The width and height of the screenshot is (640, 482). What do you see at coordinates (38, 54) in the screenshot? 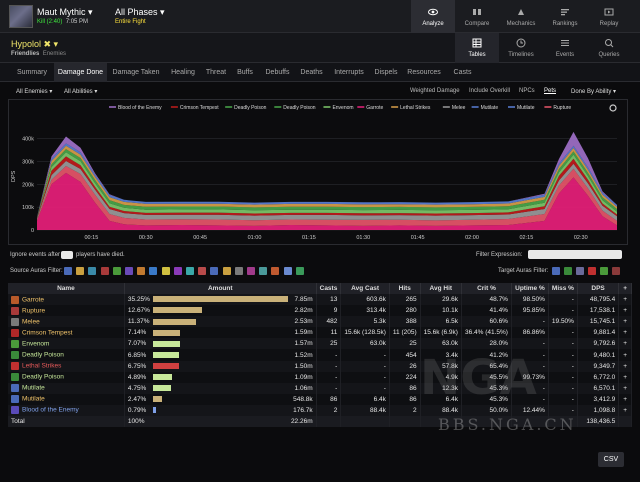
I see `unit-type-toggle: Friendlies Enemies` at bounding box center [38, 54].